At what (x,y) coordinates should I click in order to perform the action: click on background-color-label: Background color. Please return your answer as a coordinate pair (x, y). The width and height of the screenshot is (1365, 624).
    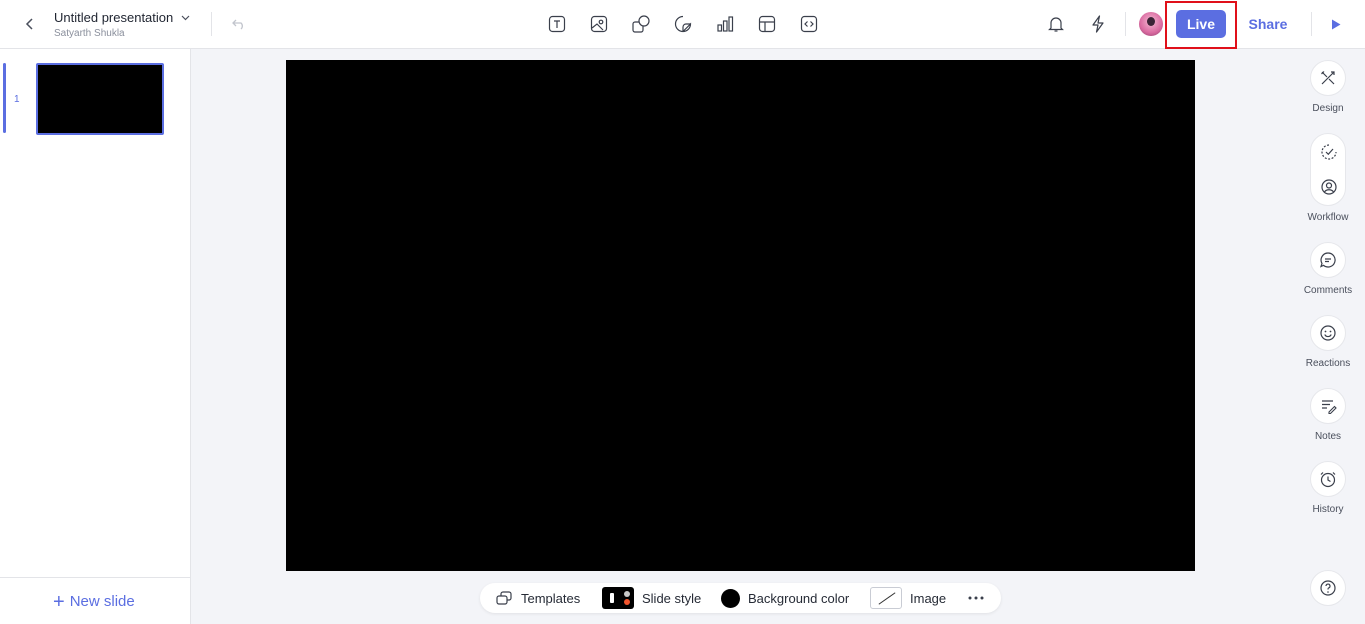
    Looking at the image, I should click on (799, 598).